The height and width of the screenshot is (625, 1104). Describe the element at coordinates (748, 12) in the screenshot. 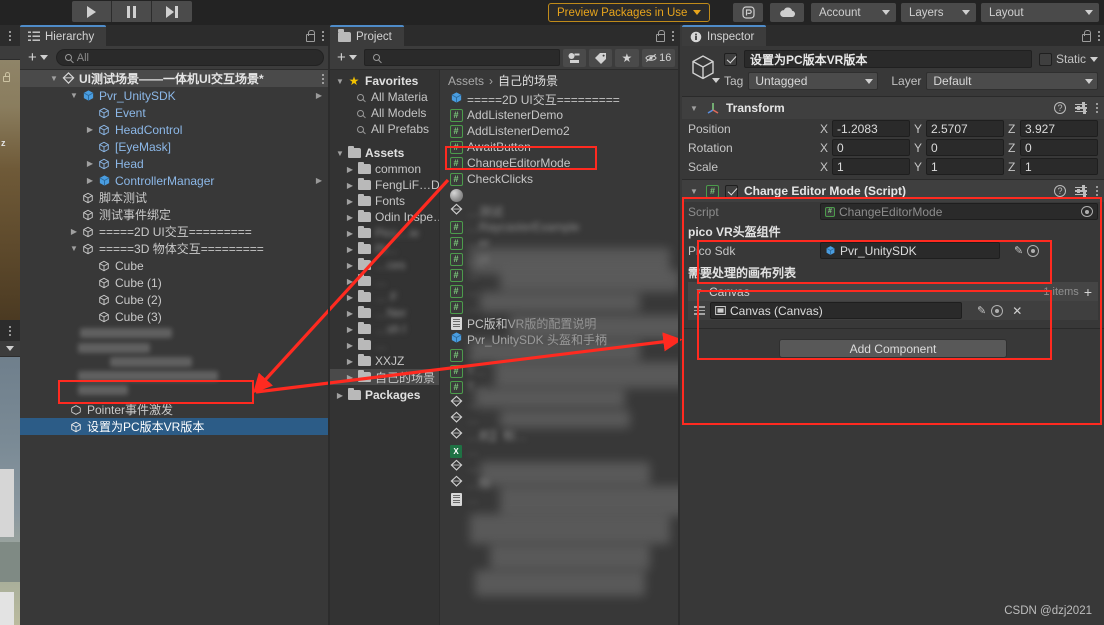

I see `collab-button` at that location.